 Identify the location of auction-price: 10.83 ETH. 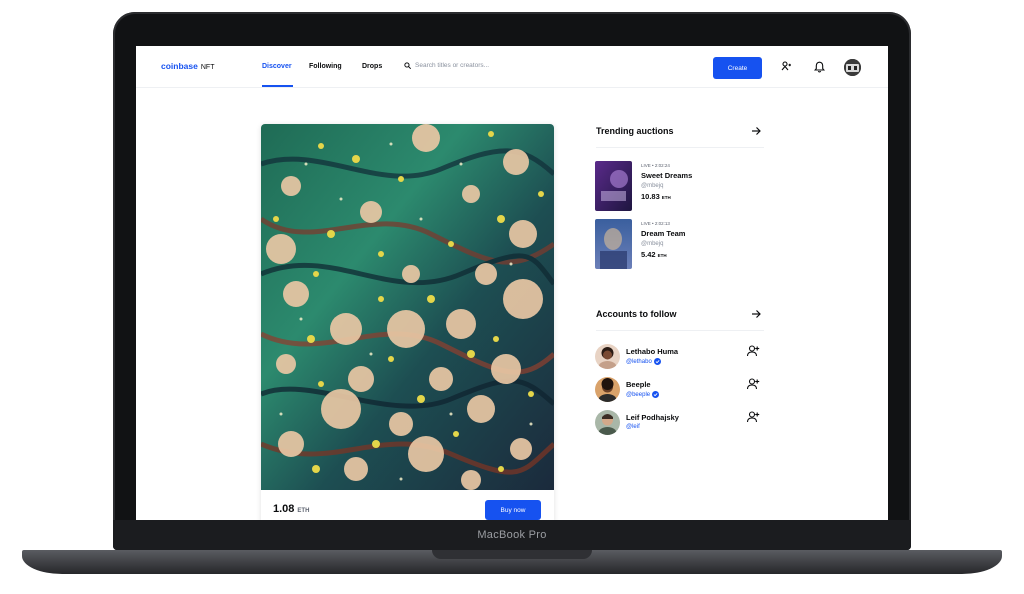
(656, 196).